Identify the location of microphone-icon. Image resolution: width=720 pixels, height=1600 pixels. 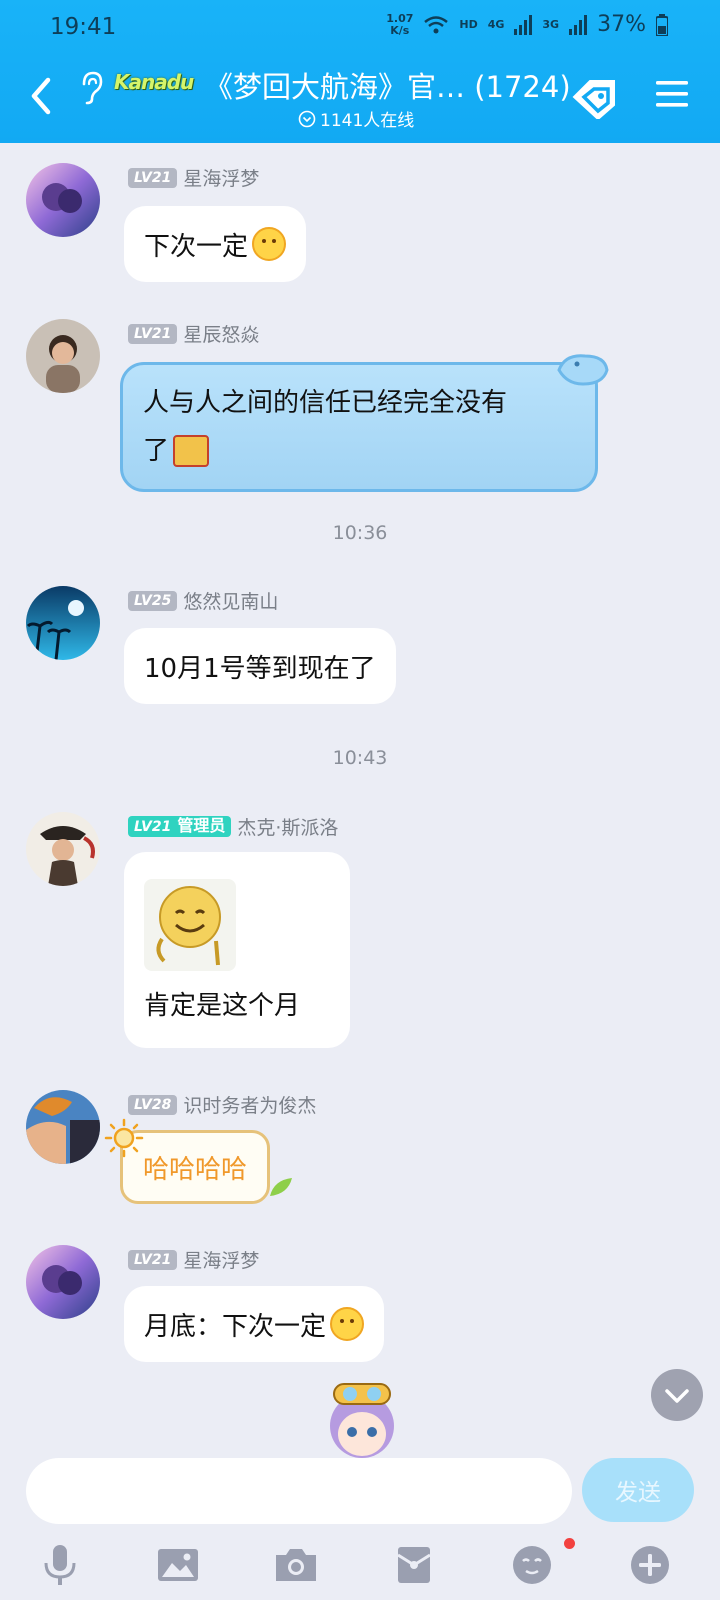
(60, 1565).